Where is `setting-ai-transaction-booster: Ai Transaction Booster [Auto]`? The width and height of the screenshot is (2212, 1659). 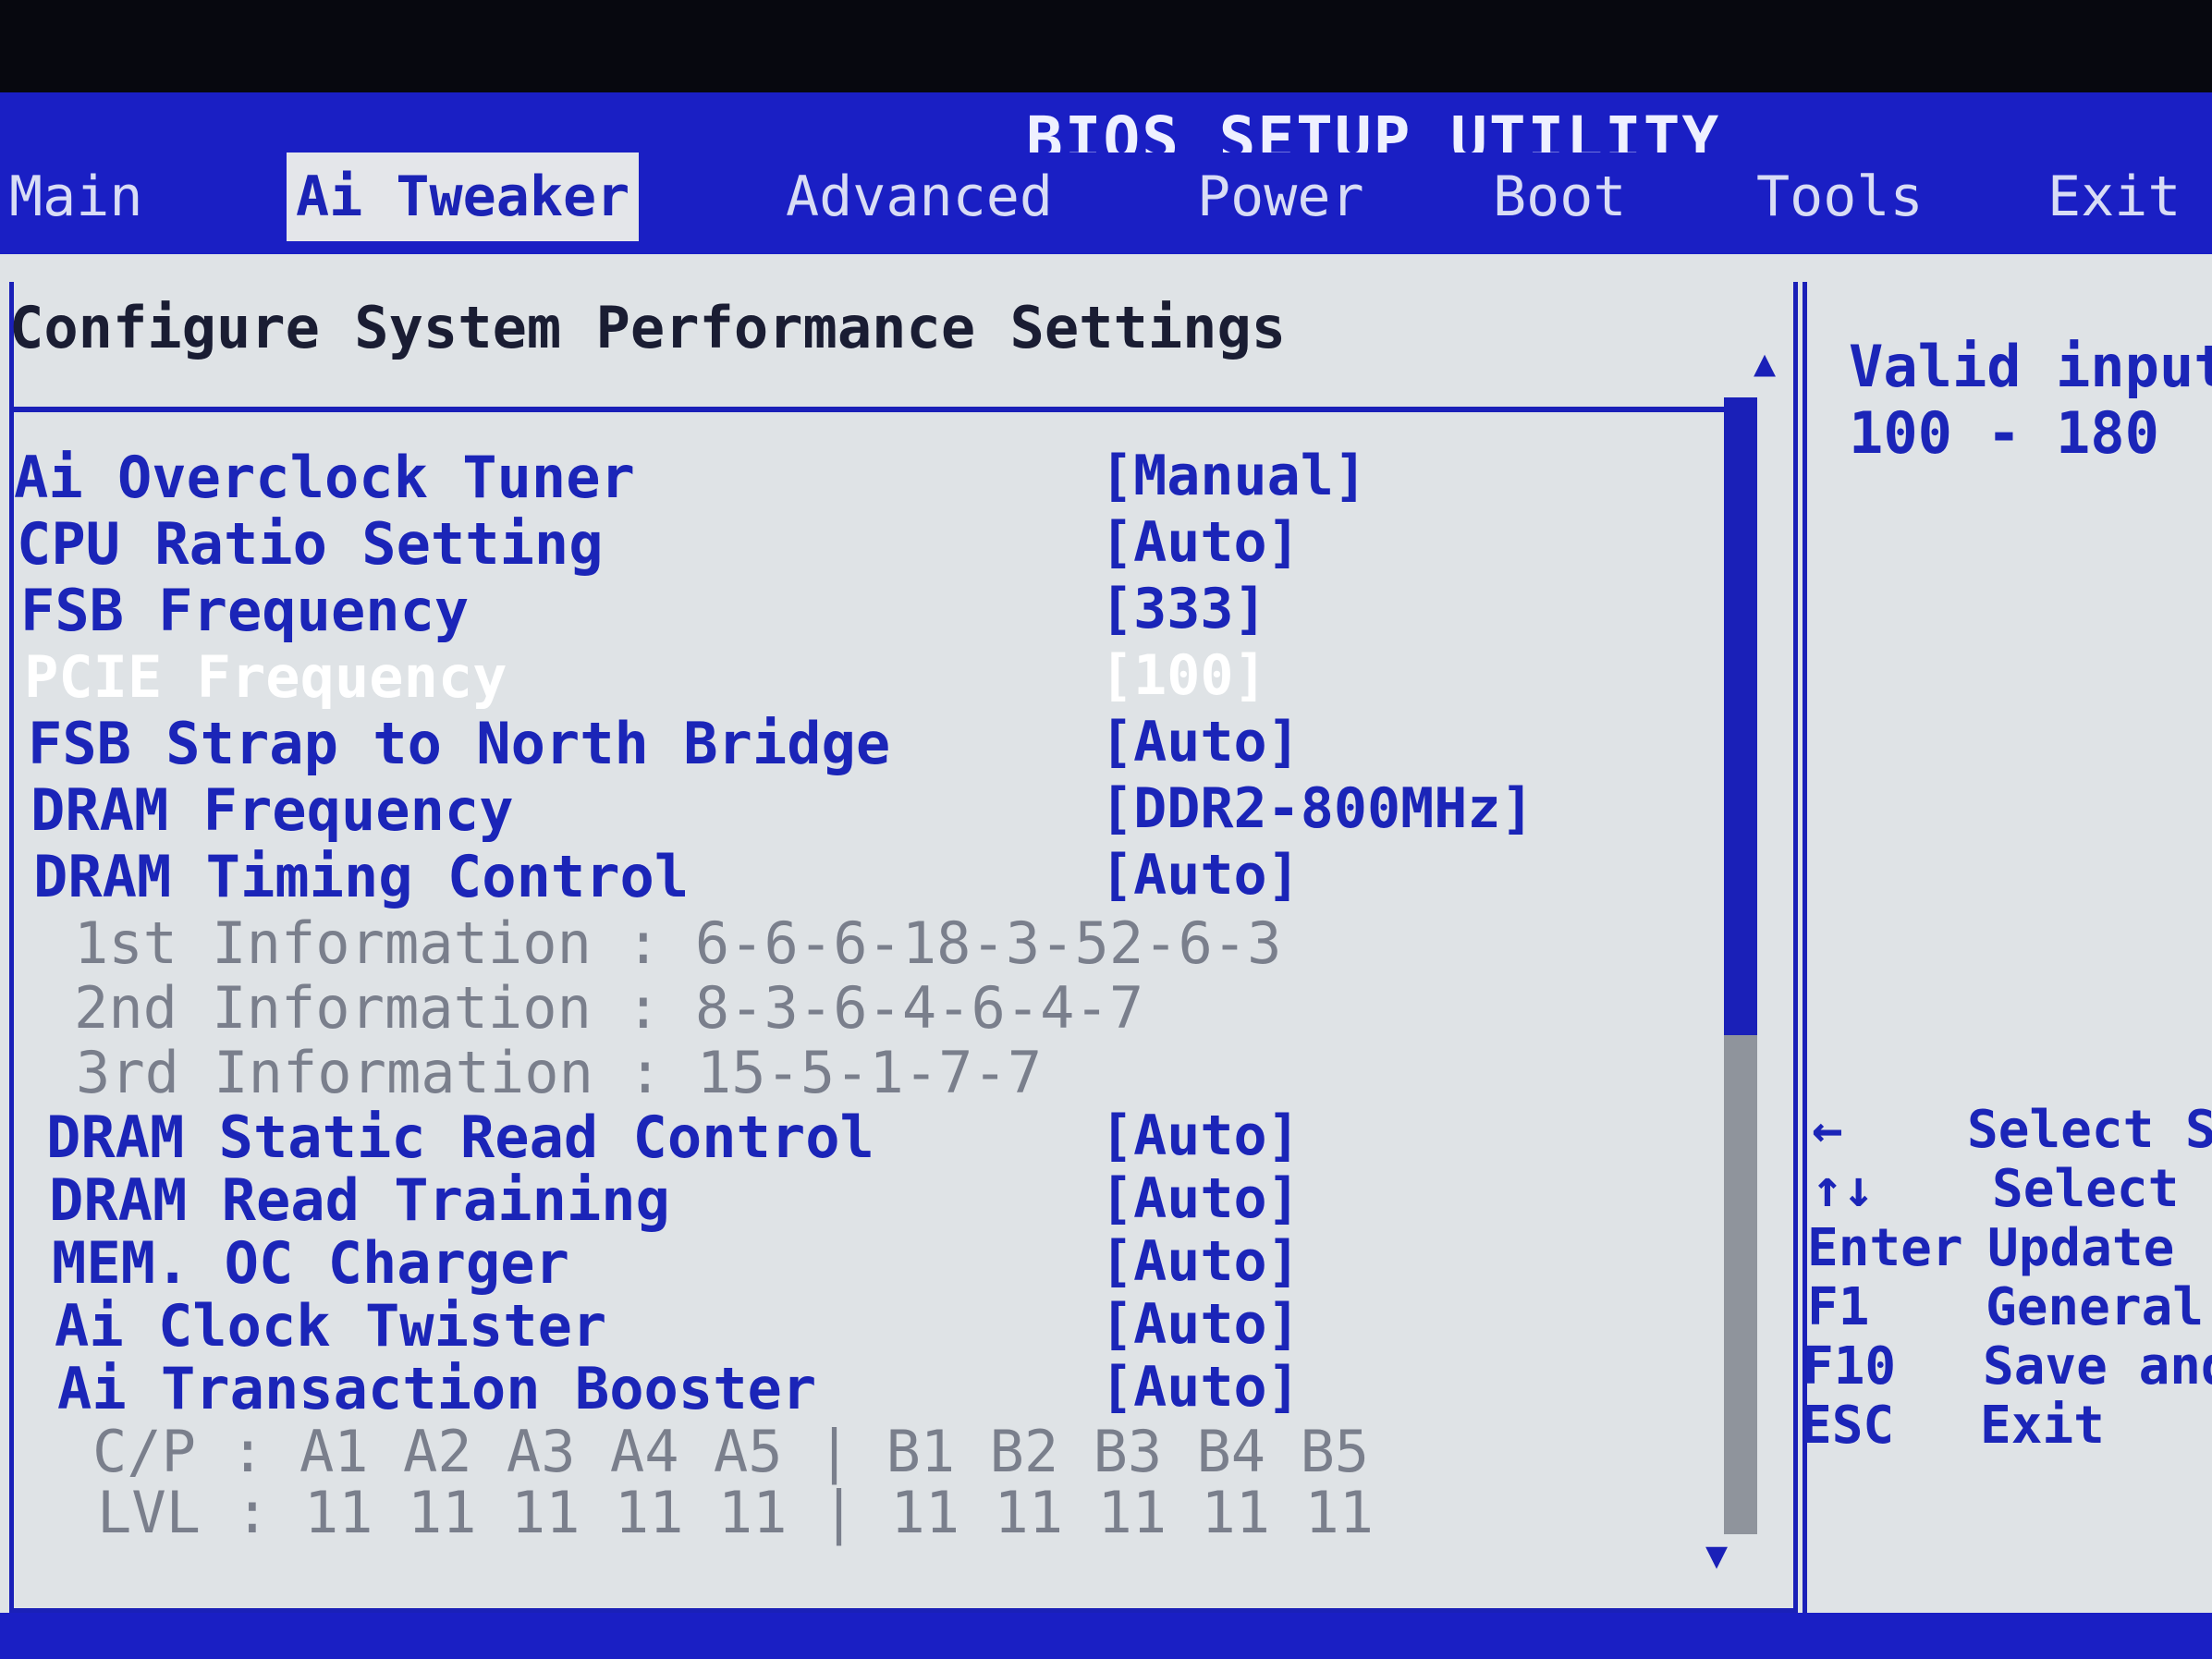 setting-ai-transaction-booster: Ai Transaction Booster [Auto] is located at coordinates (878, 1388).